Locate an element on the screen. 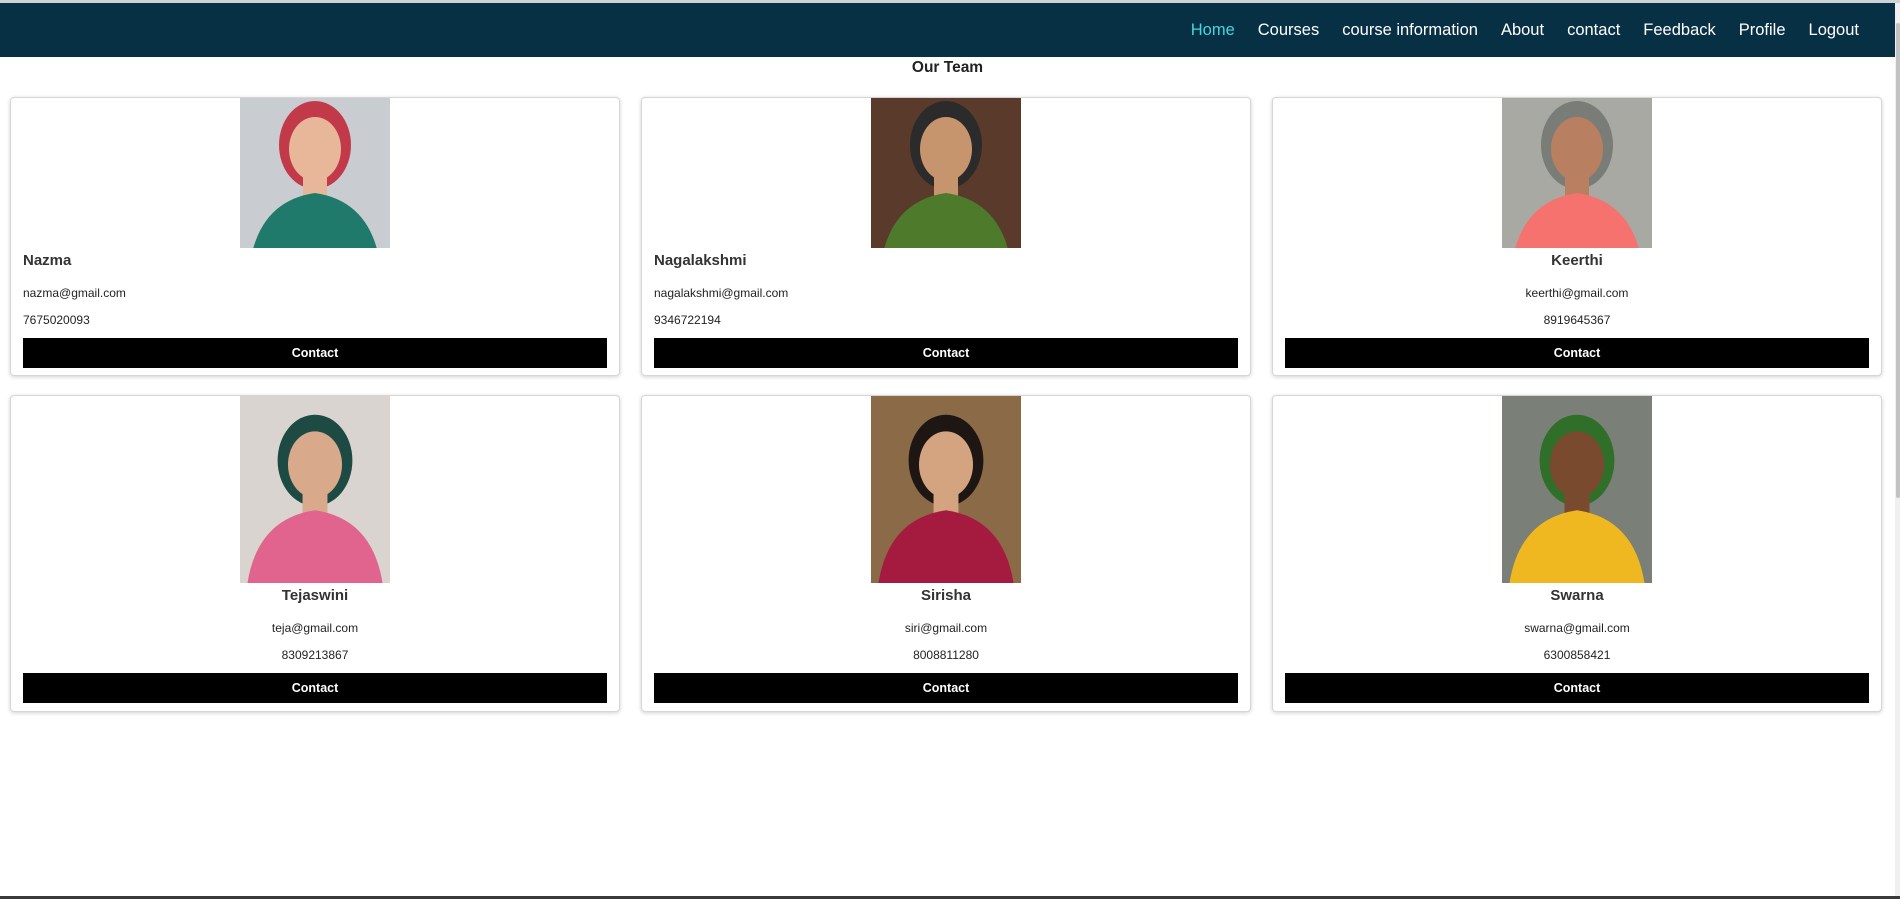  nav-profile: Profile is located at coordinates (1762, 30).